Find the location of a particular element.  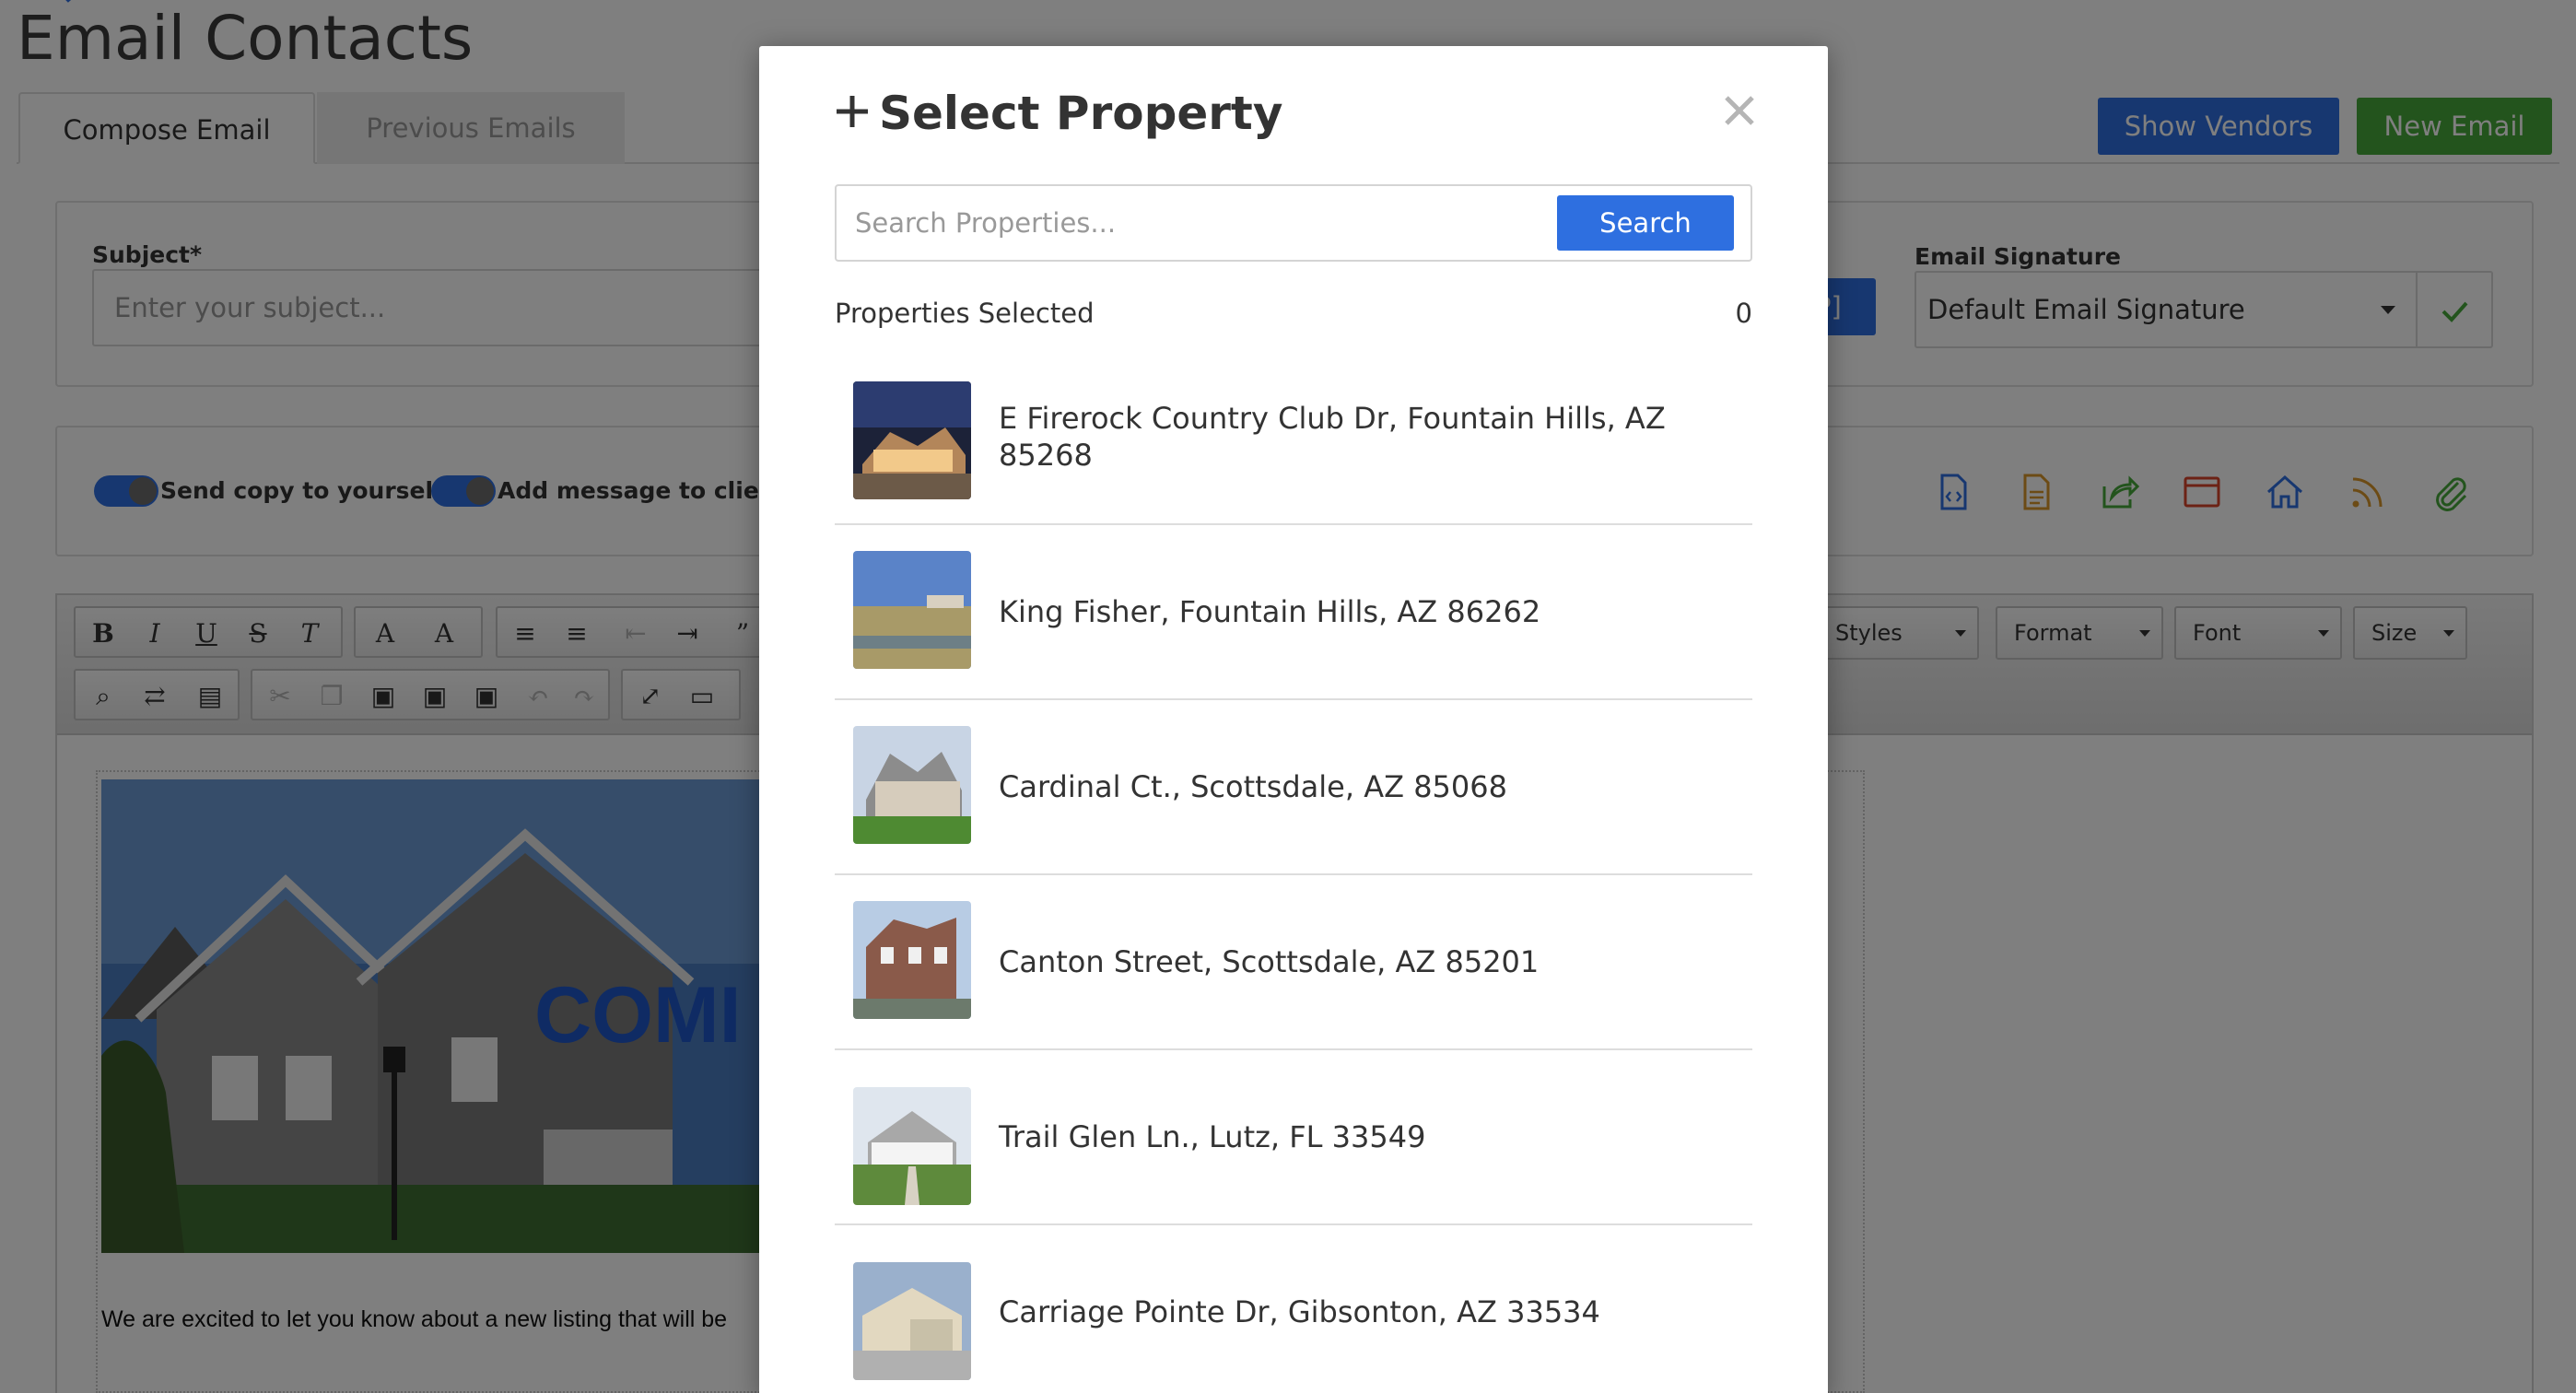

property-item: King Fisher, Fountain Hills, AZ 86262 is located at coordinates (1293, 612).